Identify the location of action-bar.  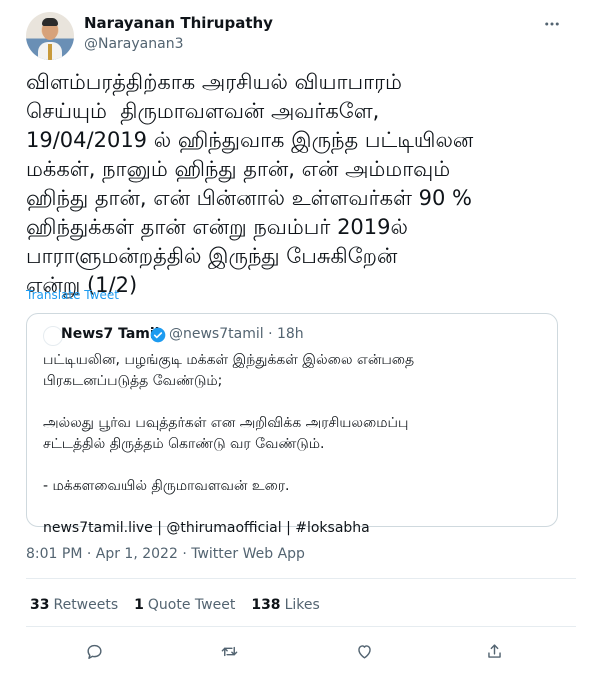
(301, 651).